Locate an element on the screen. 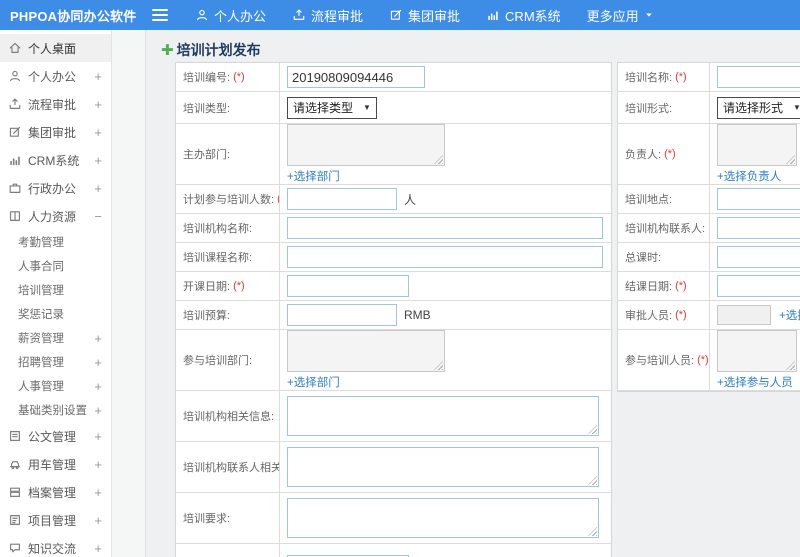 This screenshot has height=557, width=800. sidebar-subitem-label: 奖惩记录 is located at coordinates (41, 315).